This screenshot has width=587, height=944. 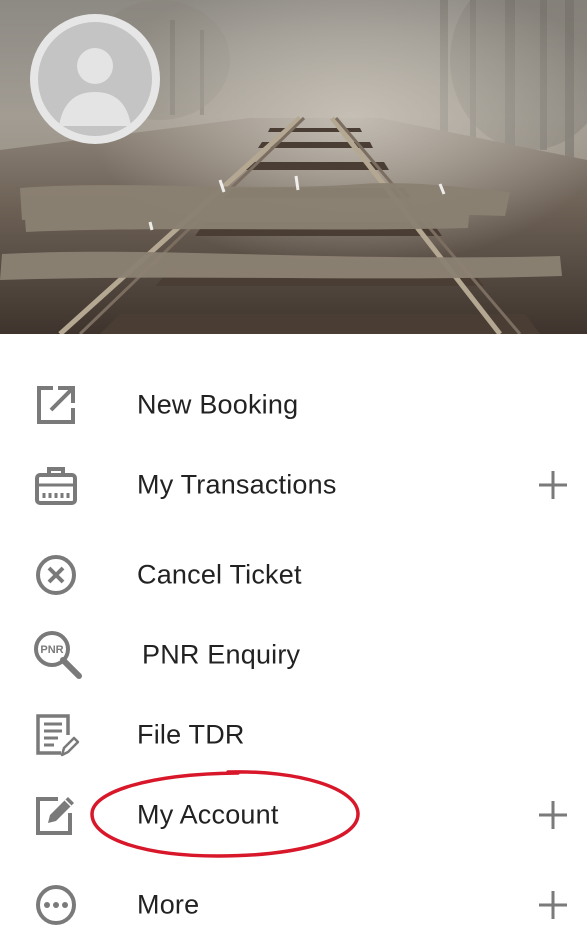 What do you see at coordinates (218, 404) in the screenshot?
I see `menu-item-label: New Booking` at bounding box center [218, 404].